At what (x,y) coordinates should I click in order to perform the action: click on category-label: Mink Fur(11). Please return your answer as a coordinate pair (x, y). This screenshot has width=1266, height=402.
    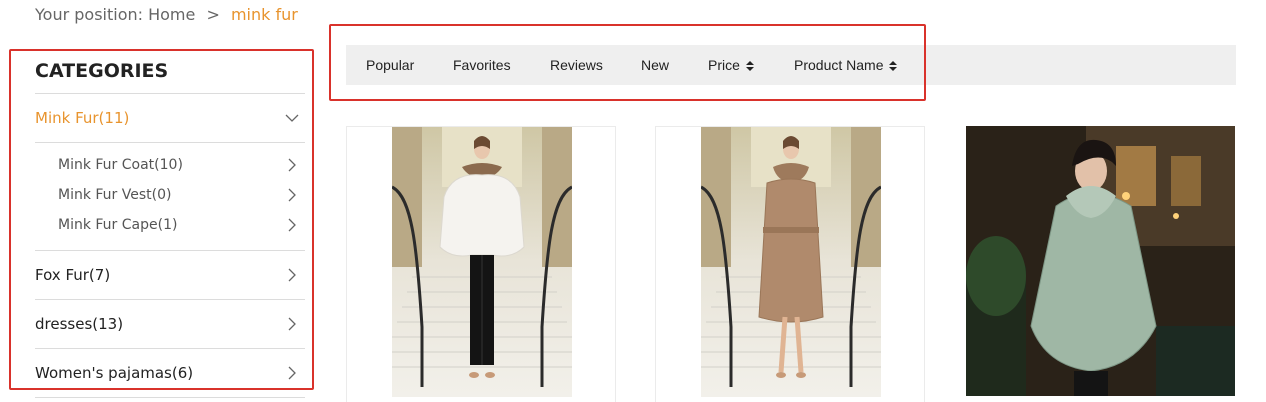
    Looking at the image, I should click on (82, 118).